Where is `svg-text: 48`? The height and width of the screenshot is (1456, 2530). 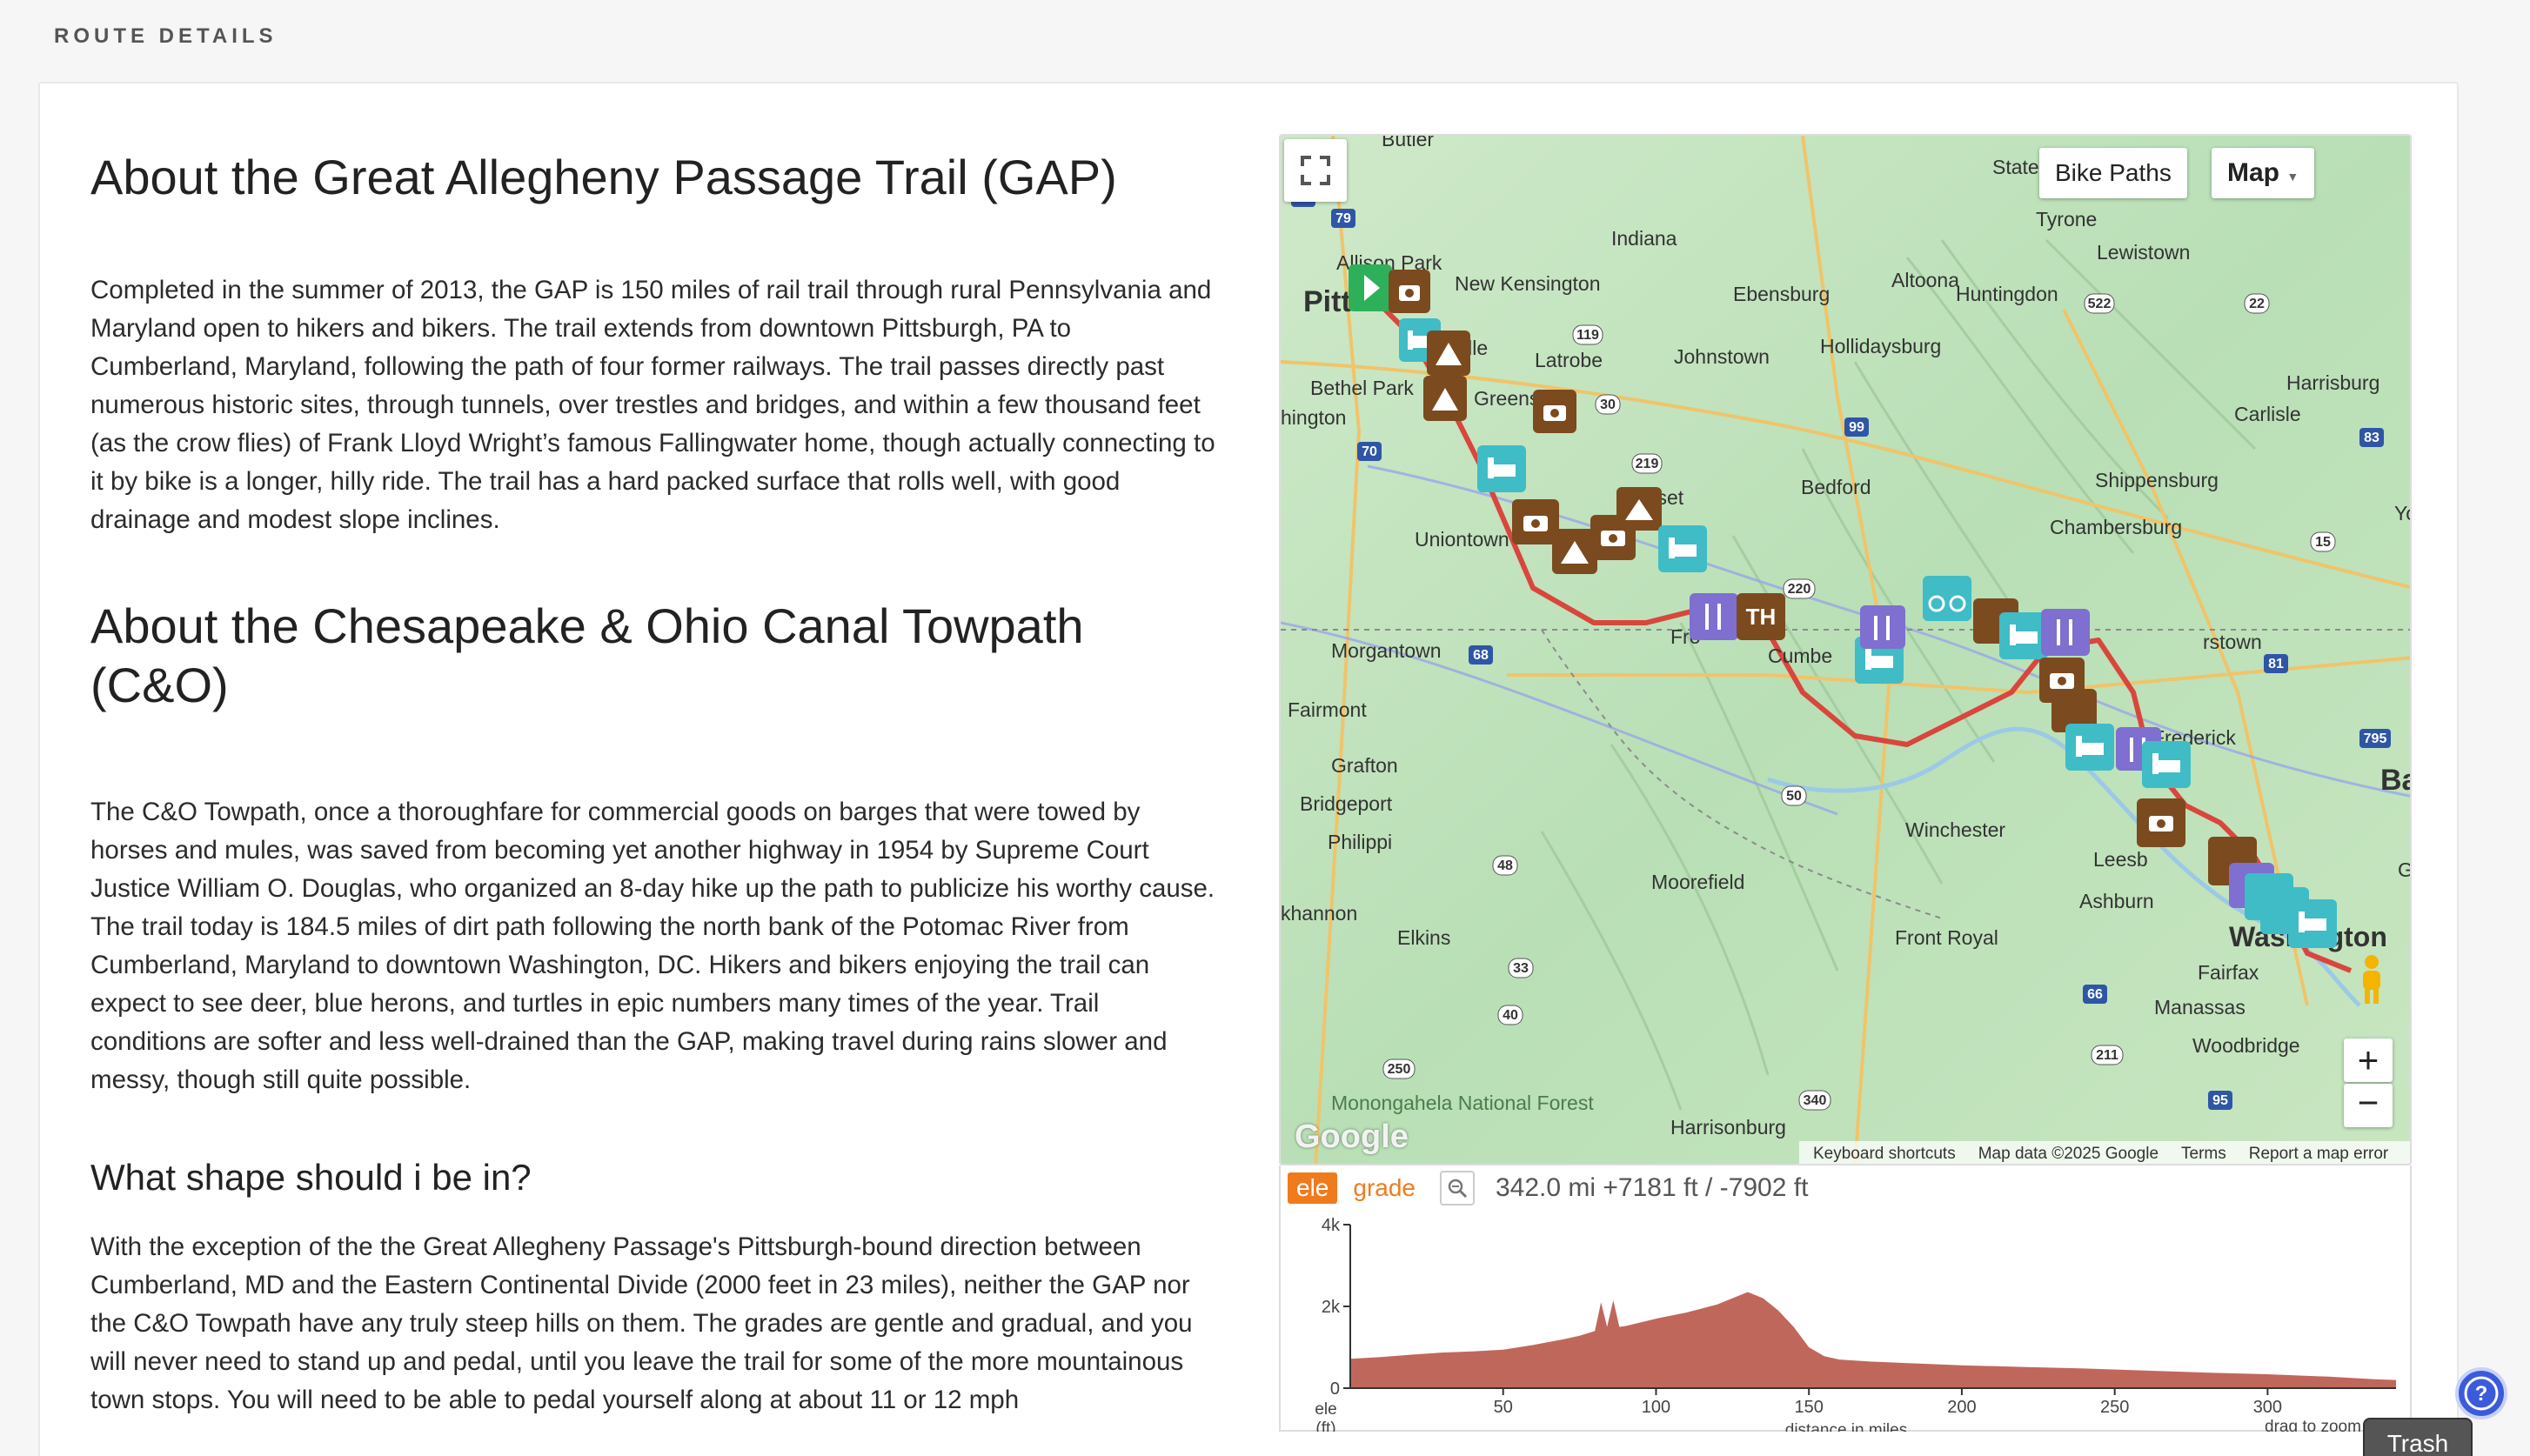
svg-text: 48 is located at coordinates (1505, 865).